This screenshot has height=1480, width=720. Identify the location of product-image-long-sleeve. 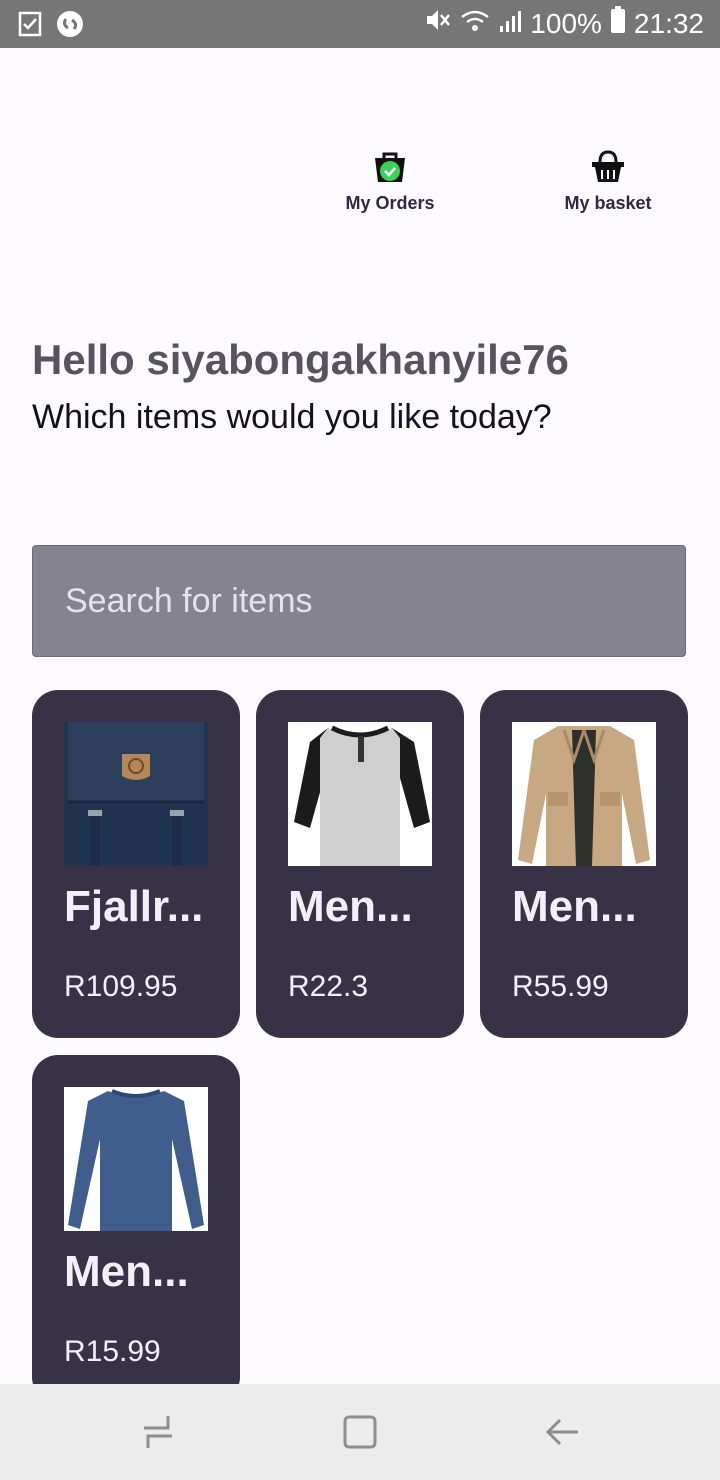
(136, 1159).